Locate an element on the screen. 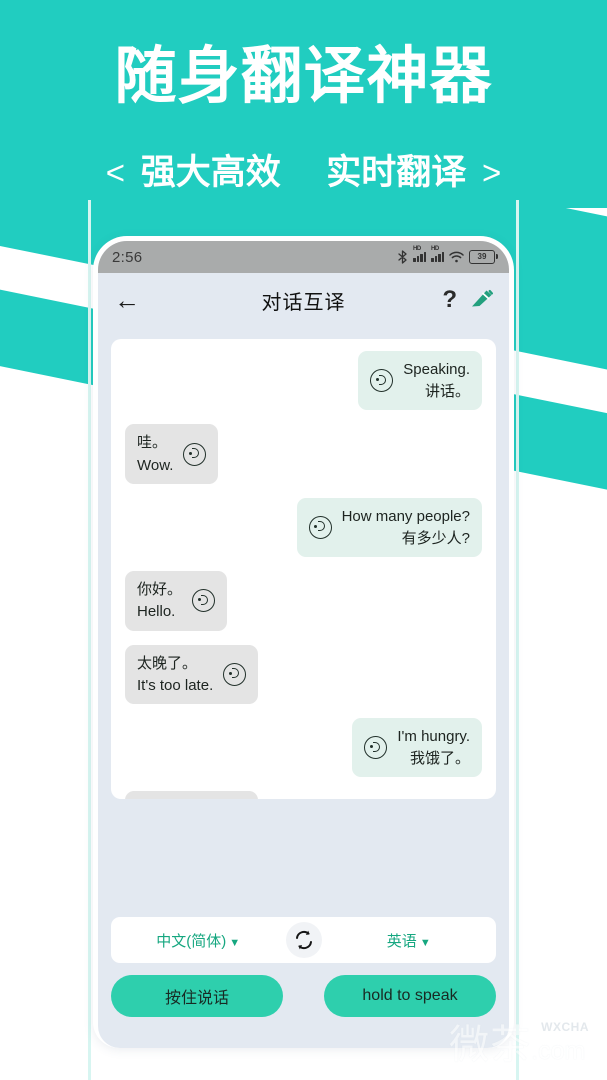 The image size is (607, 1080). bubble-secondary-text: Wow. is located at coordinates (155, 465).